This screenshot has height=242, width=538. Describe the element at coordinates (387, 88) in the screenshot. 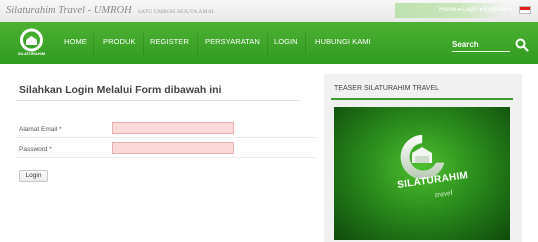

I see `sidebar-title: TEASER SILATURAHIM TRAVEL` at that location.